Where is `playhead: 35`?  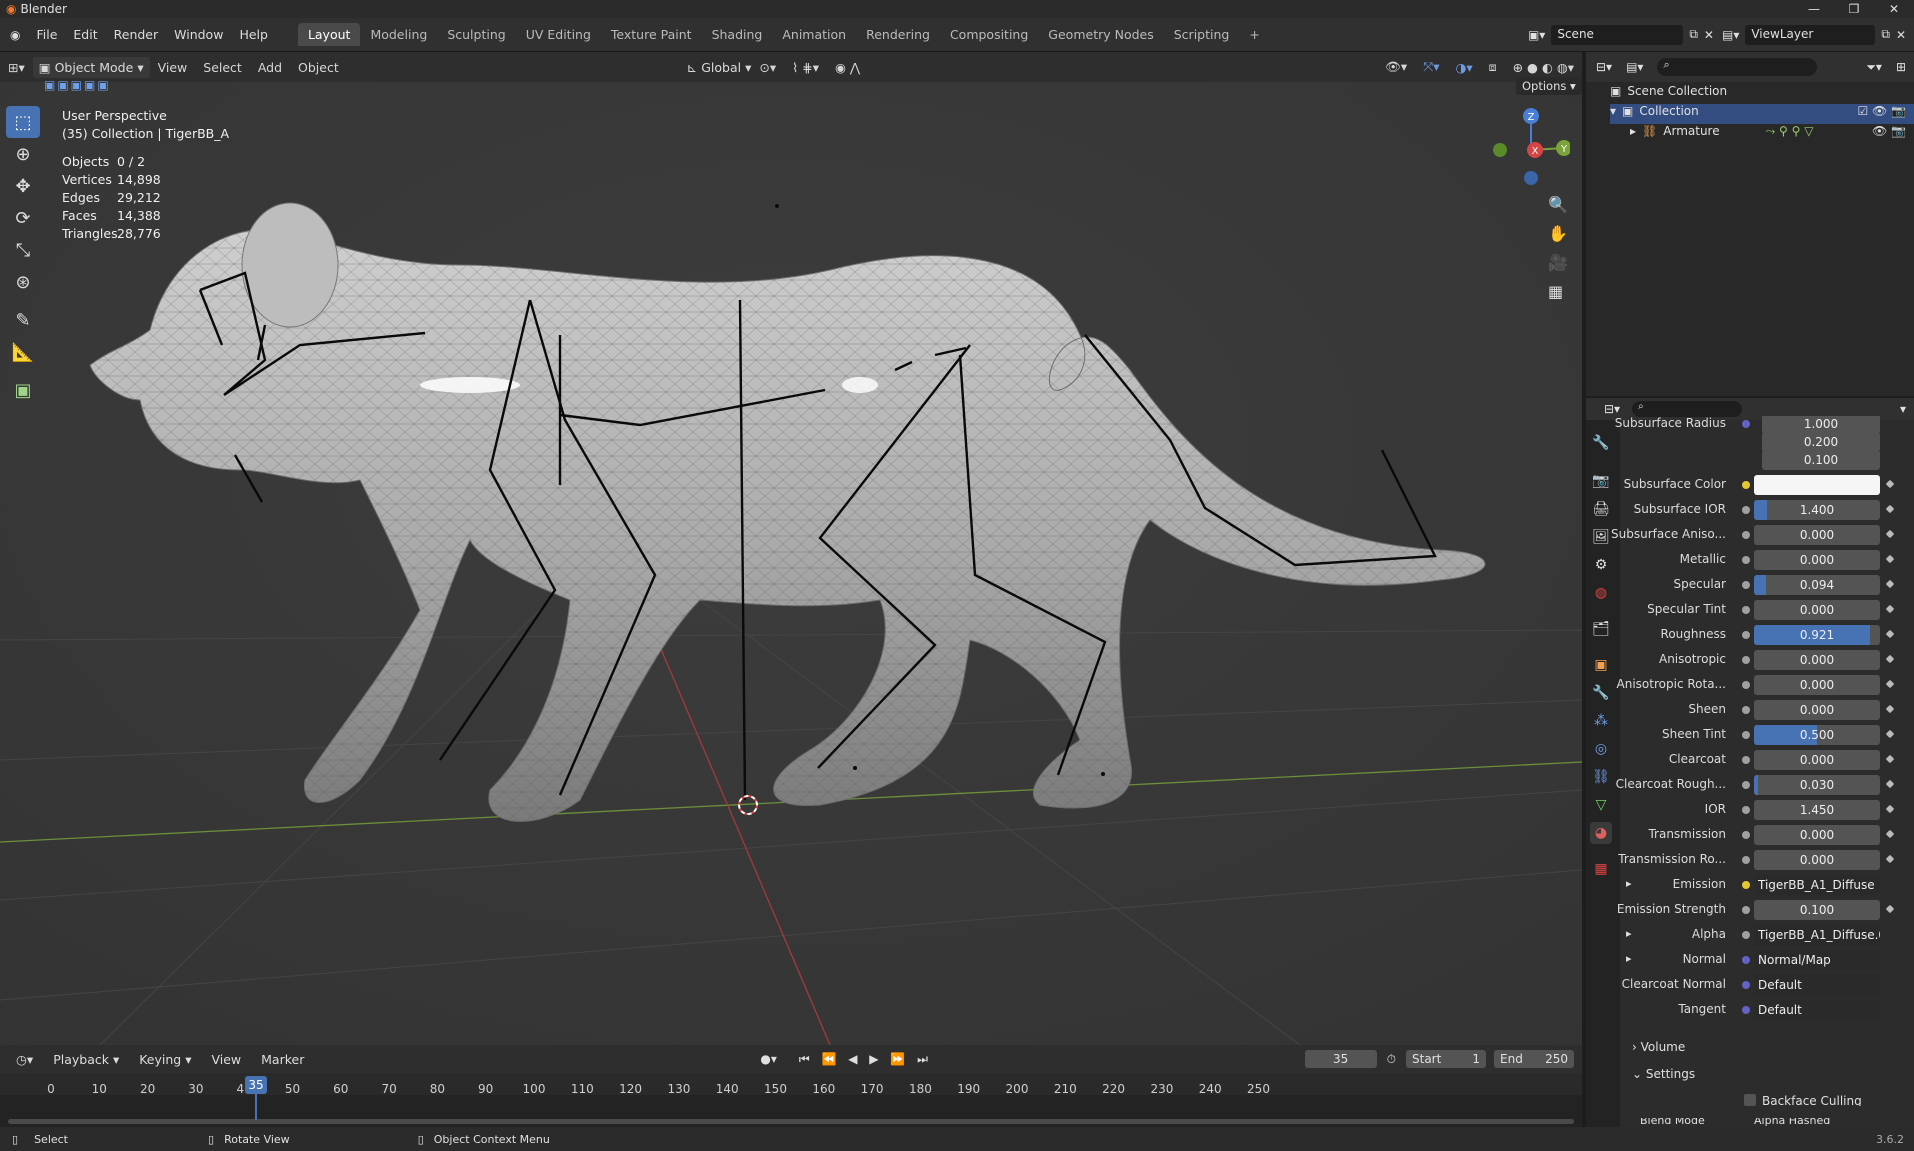 playhead: 35 is located at coordinates (256, 1085).